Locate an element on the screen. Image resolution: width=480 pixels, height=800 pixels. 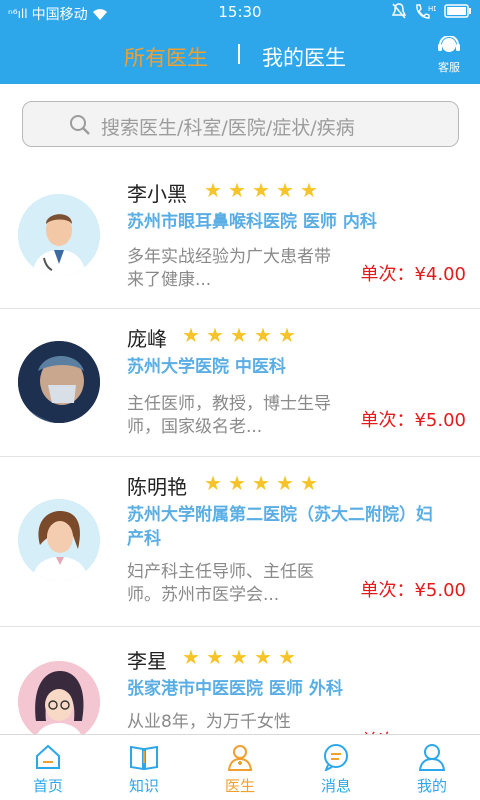
nav-doctor-label: 医生 is located at coordinates (239, 786).